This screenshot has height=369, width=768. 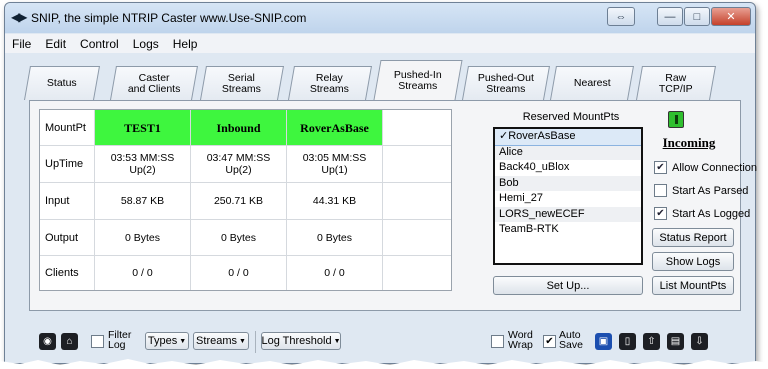 I want to click on log-threshold-dropdown: Log Threshold ▼, so click(x=301, y=341).